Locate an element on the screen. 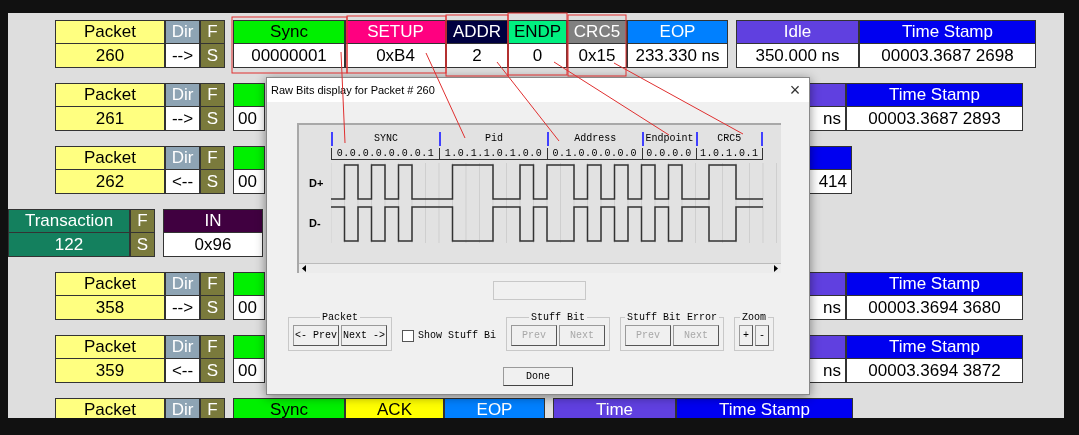  column-header: Idle is located at coordinates (797, 32).